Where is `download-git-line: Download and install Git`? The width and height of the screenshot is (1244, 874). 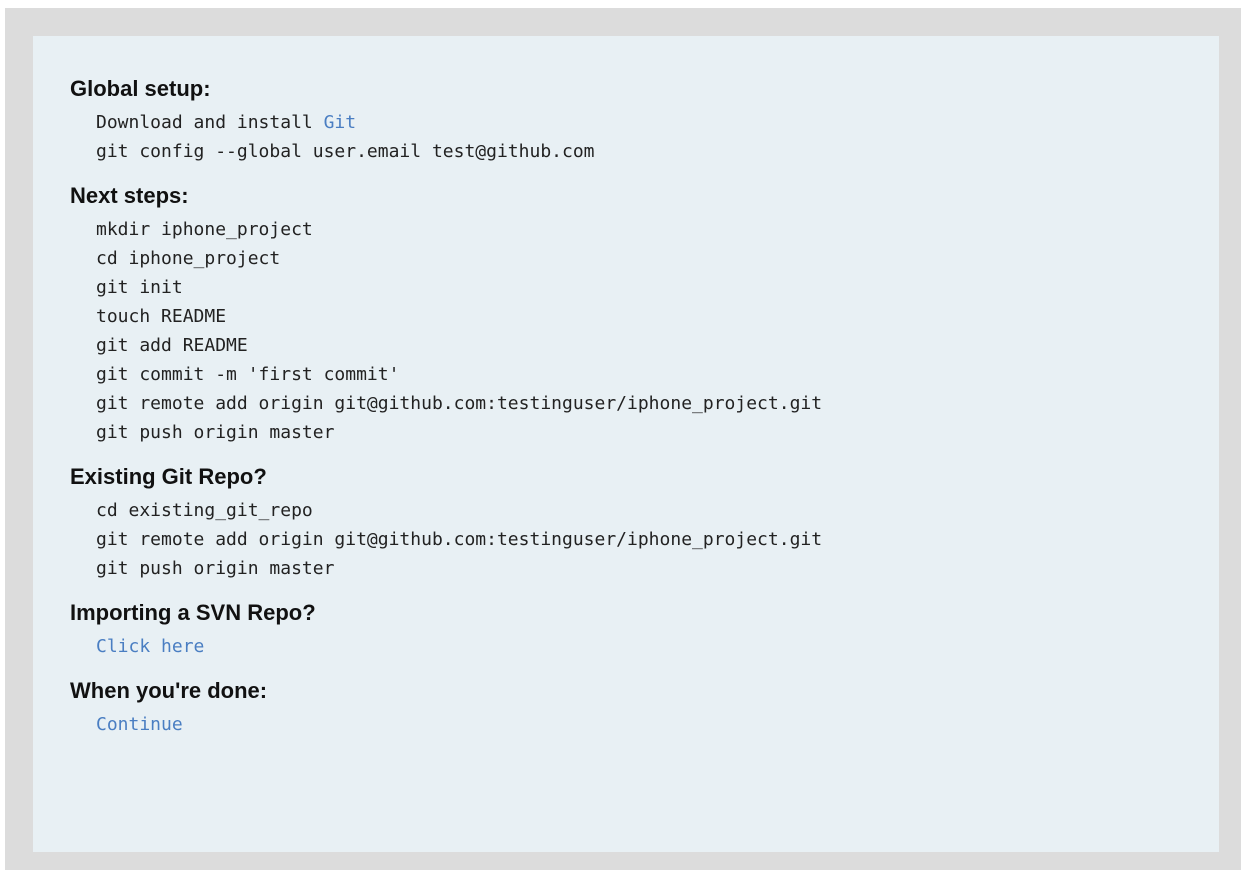 download-git-line: Download and install Git is located at coordinates (657, 122).